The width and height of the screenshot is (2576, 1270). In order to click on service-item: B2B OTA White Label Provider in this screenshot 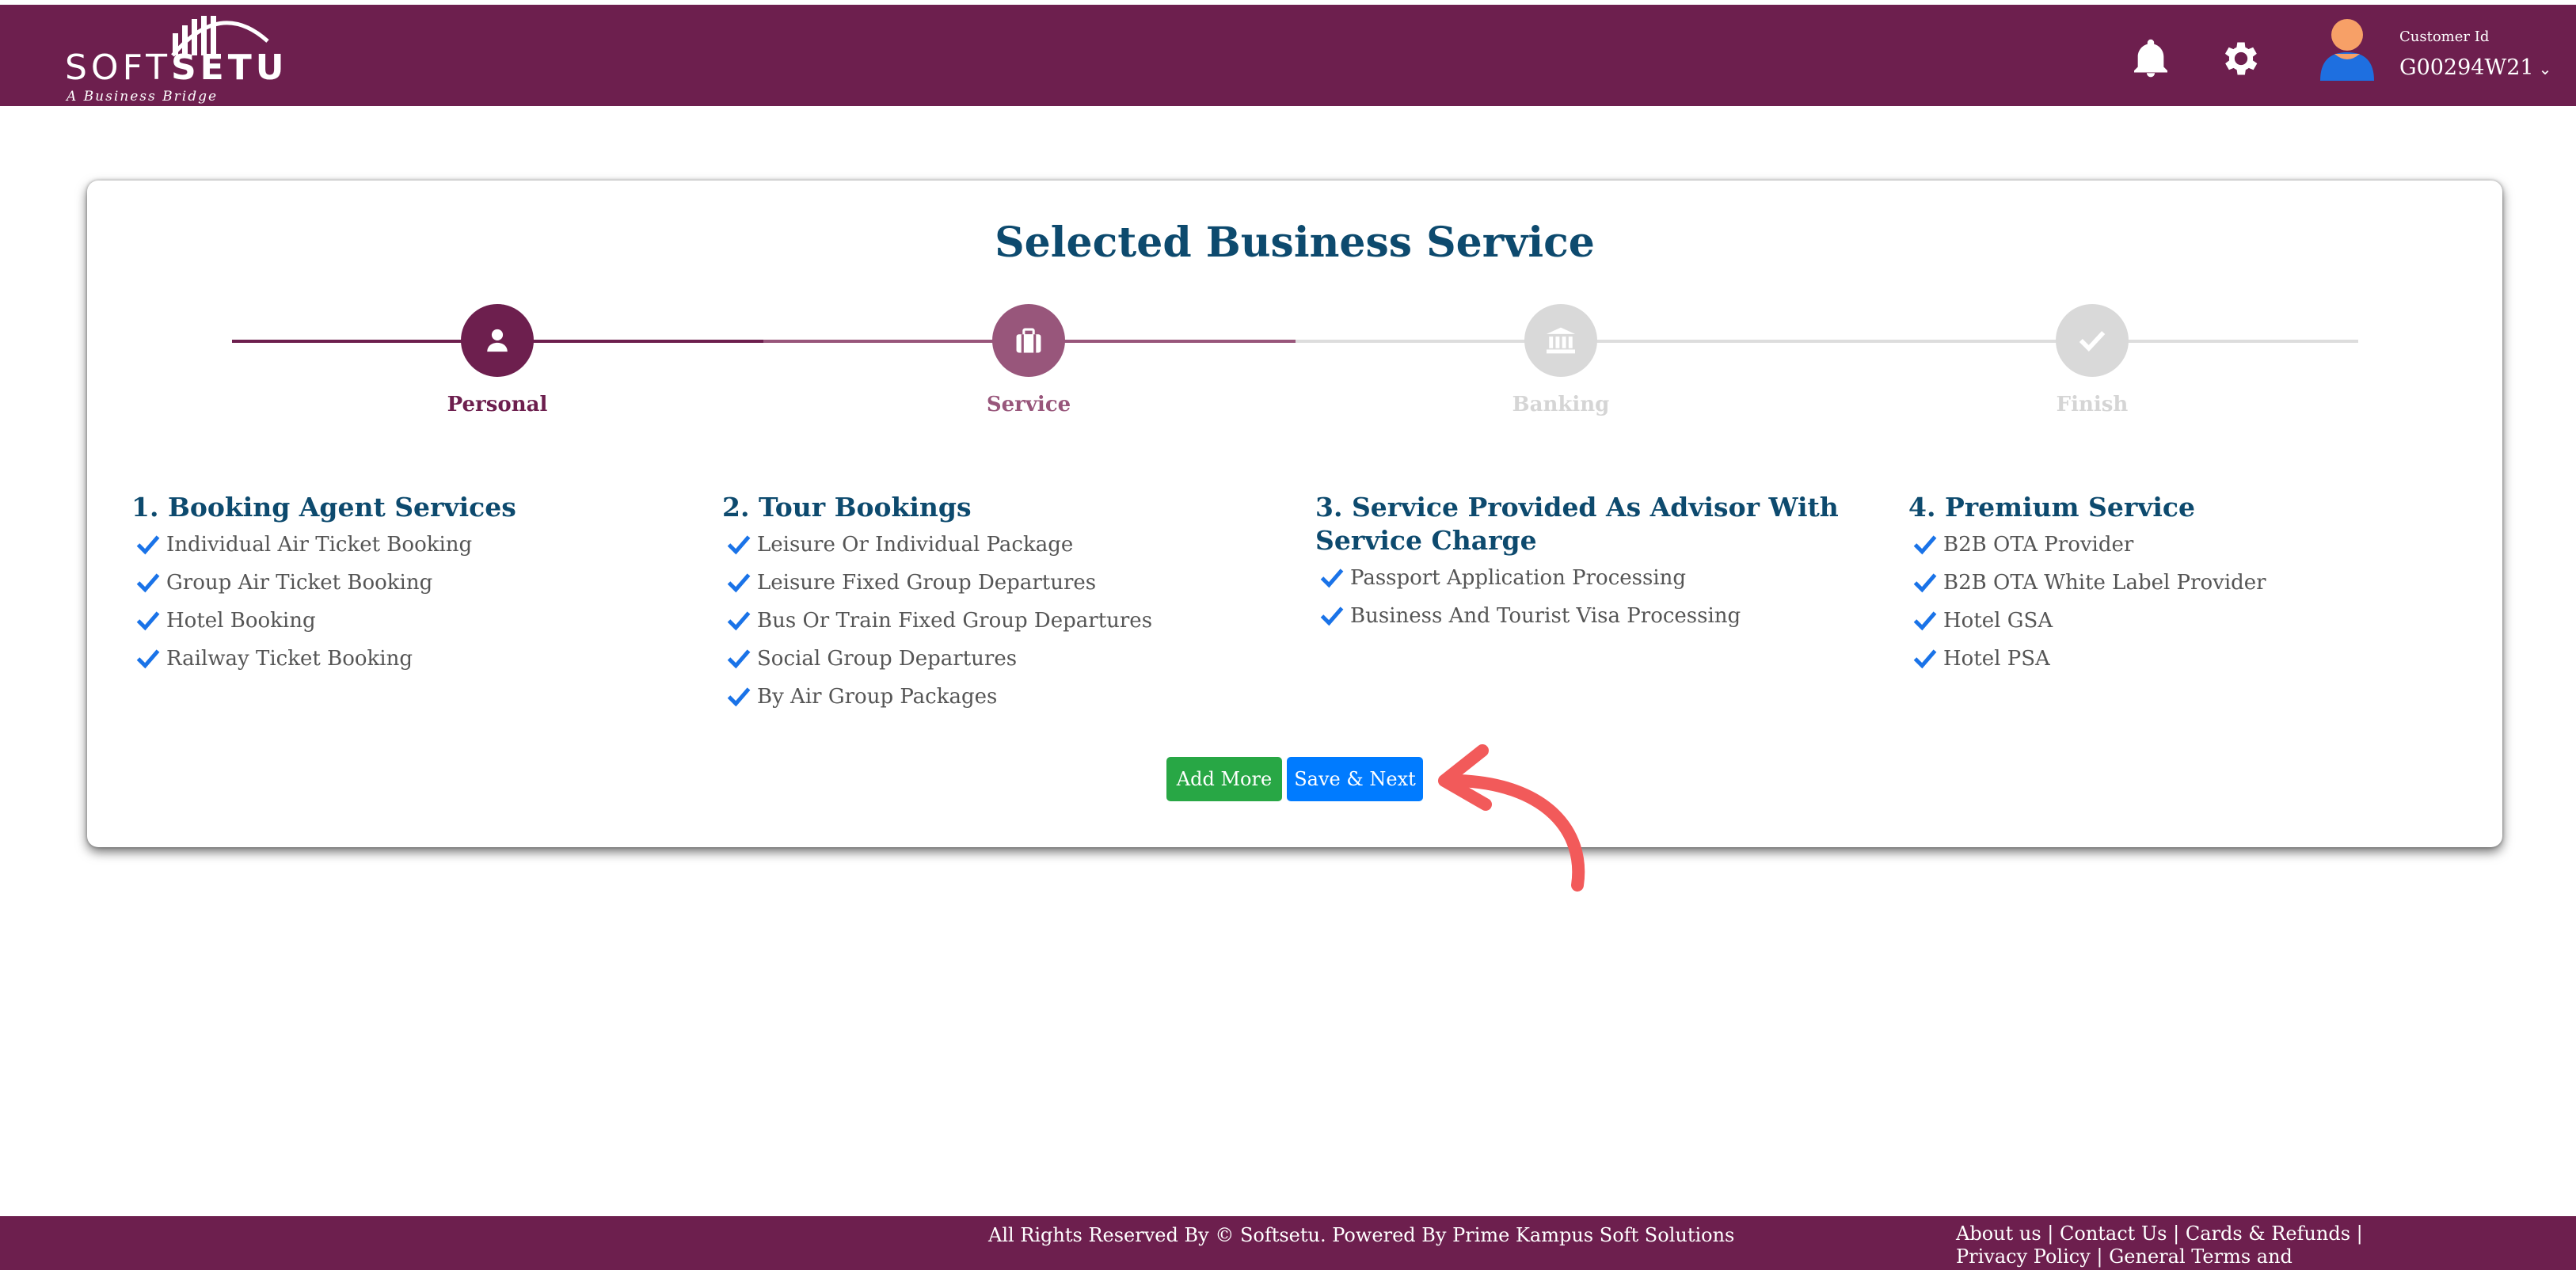, I will do `click(2185, 583)`.